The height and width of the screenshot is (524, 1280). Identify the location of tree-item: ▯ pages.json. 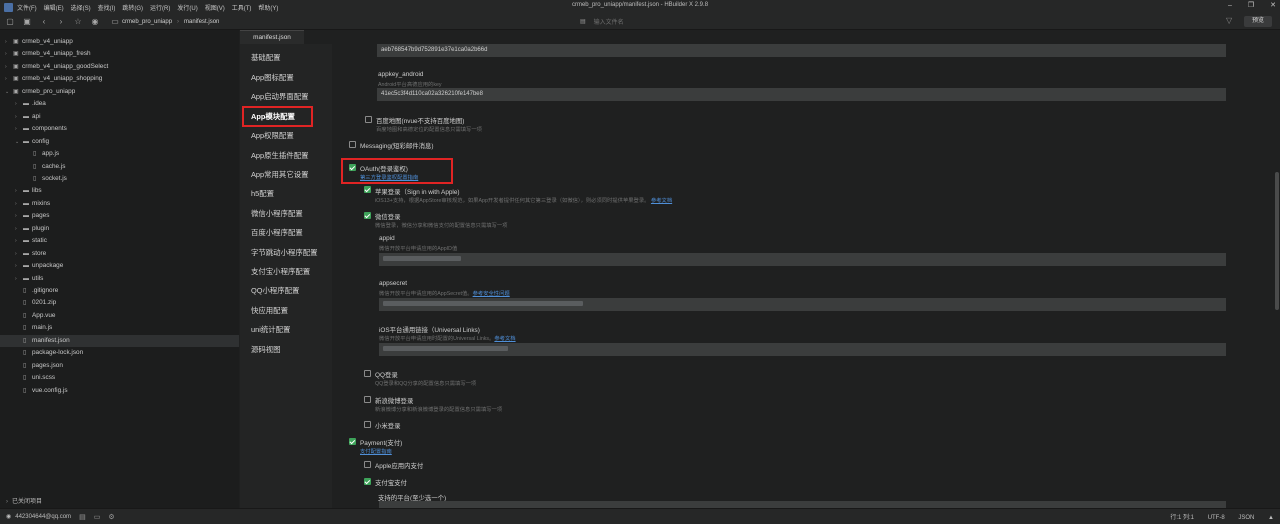
(31, 366).